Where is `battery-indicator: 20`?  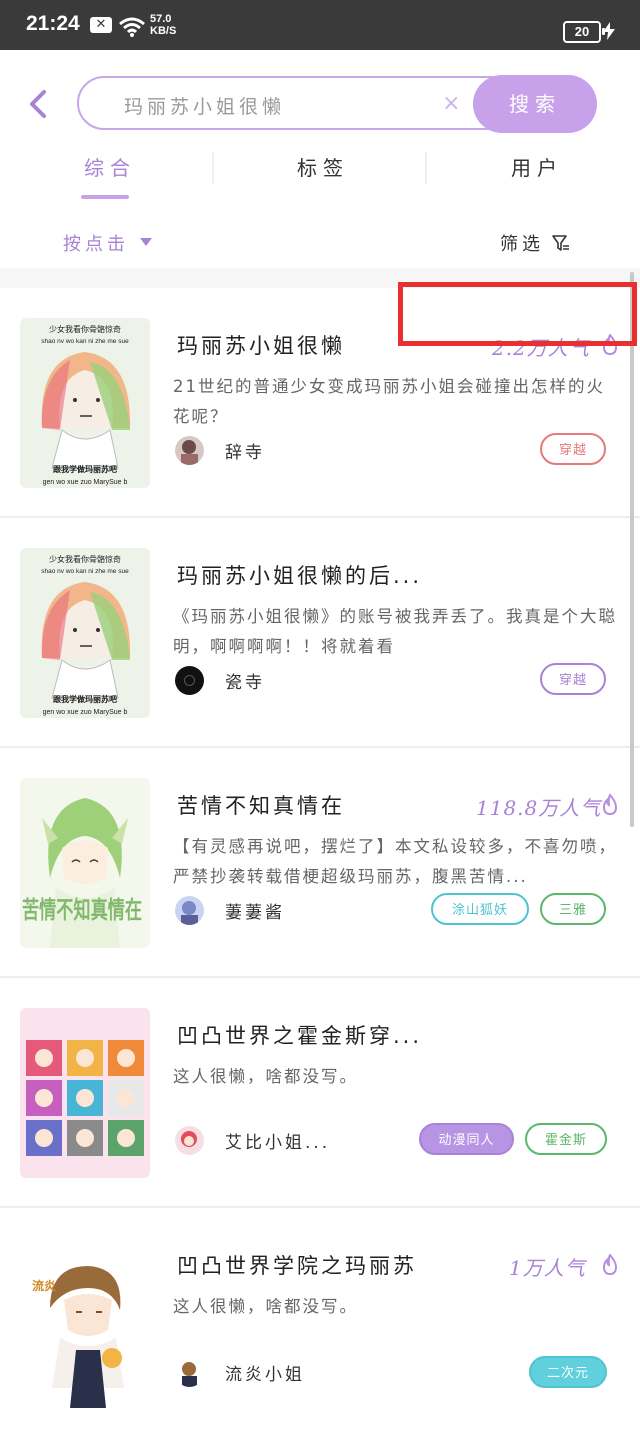 battery-indicator: 20 is located at coordinates (584, 32).